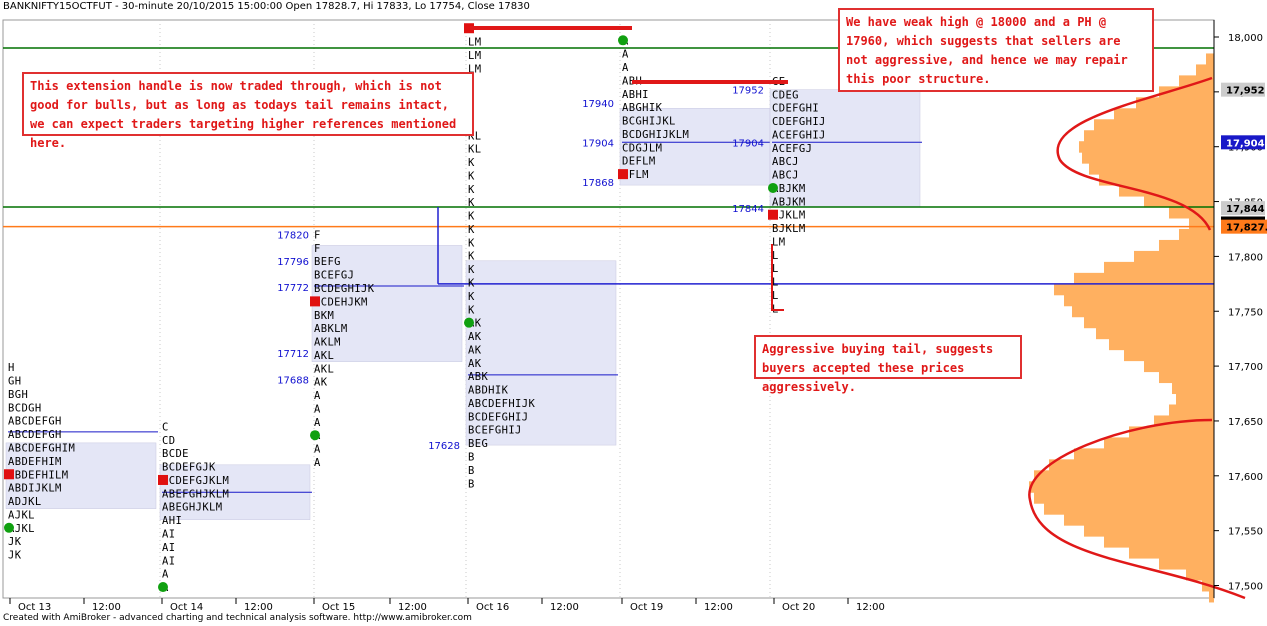 The image size is (1267, 626). What do you see at coordinates (474, 150) in the screenshot?
I see `tpo-row: KL` at bounding box center [474, 150].